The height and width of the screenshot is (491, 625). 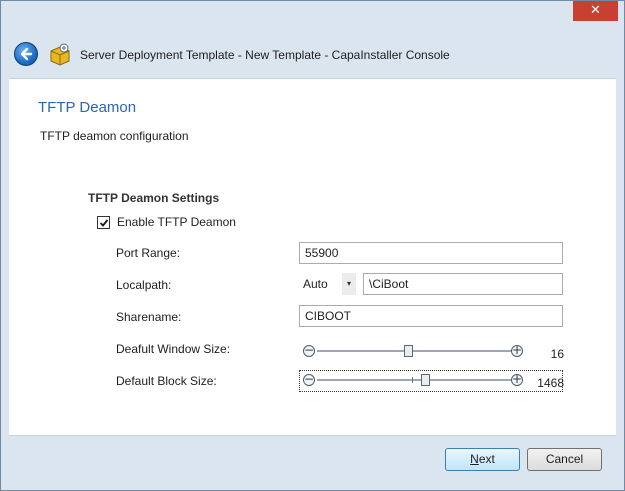 I want to click on localpath-label: Localpath:, so click(x=144, y=285).